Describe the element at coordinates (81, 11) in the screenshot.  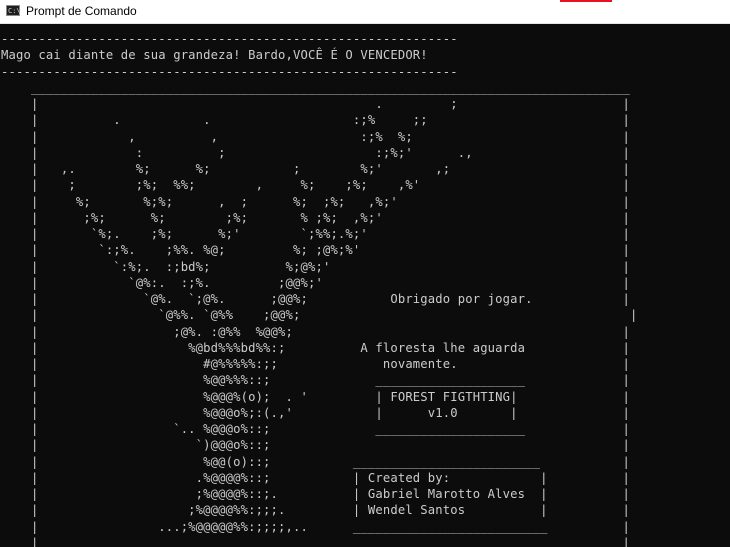
I see `window-title: Prompt de Comando` at that location.